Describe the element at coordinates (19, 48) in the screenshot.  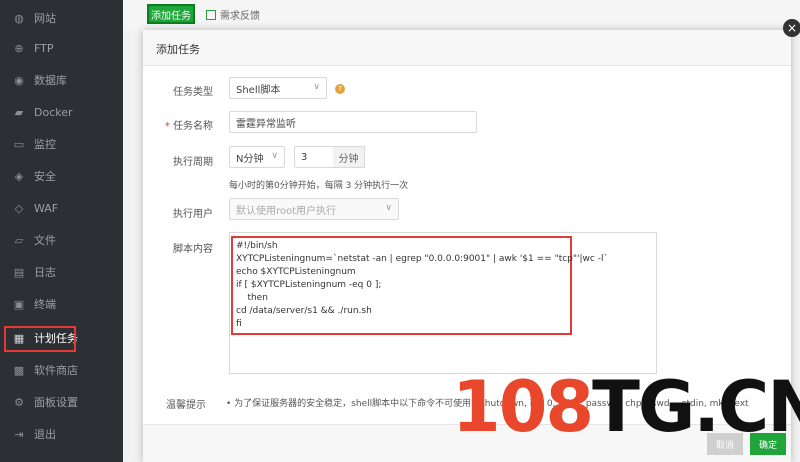
I see `ftp-icon: ⊕` at that location.